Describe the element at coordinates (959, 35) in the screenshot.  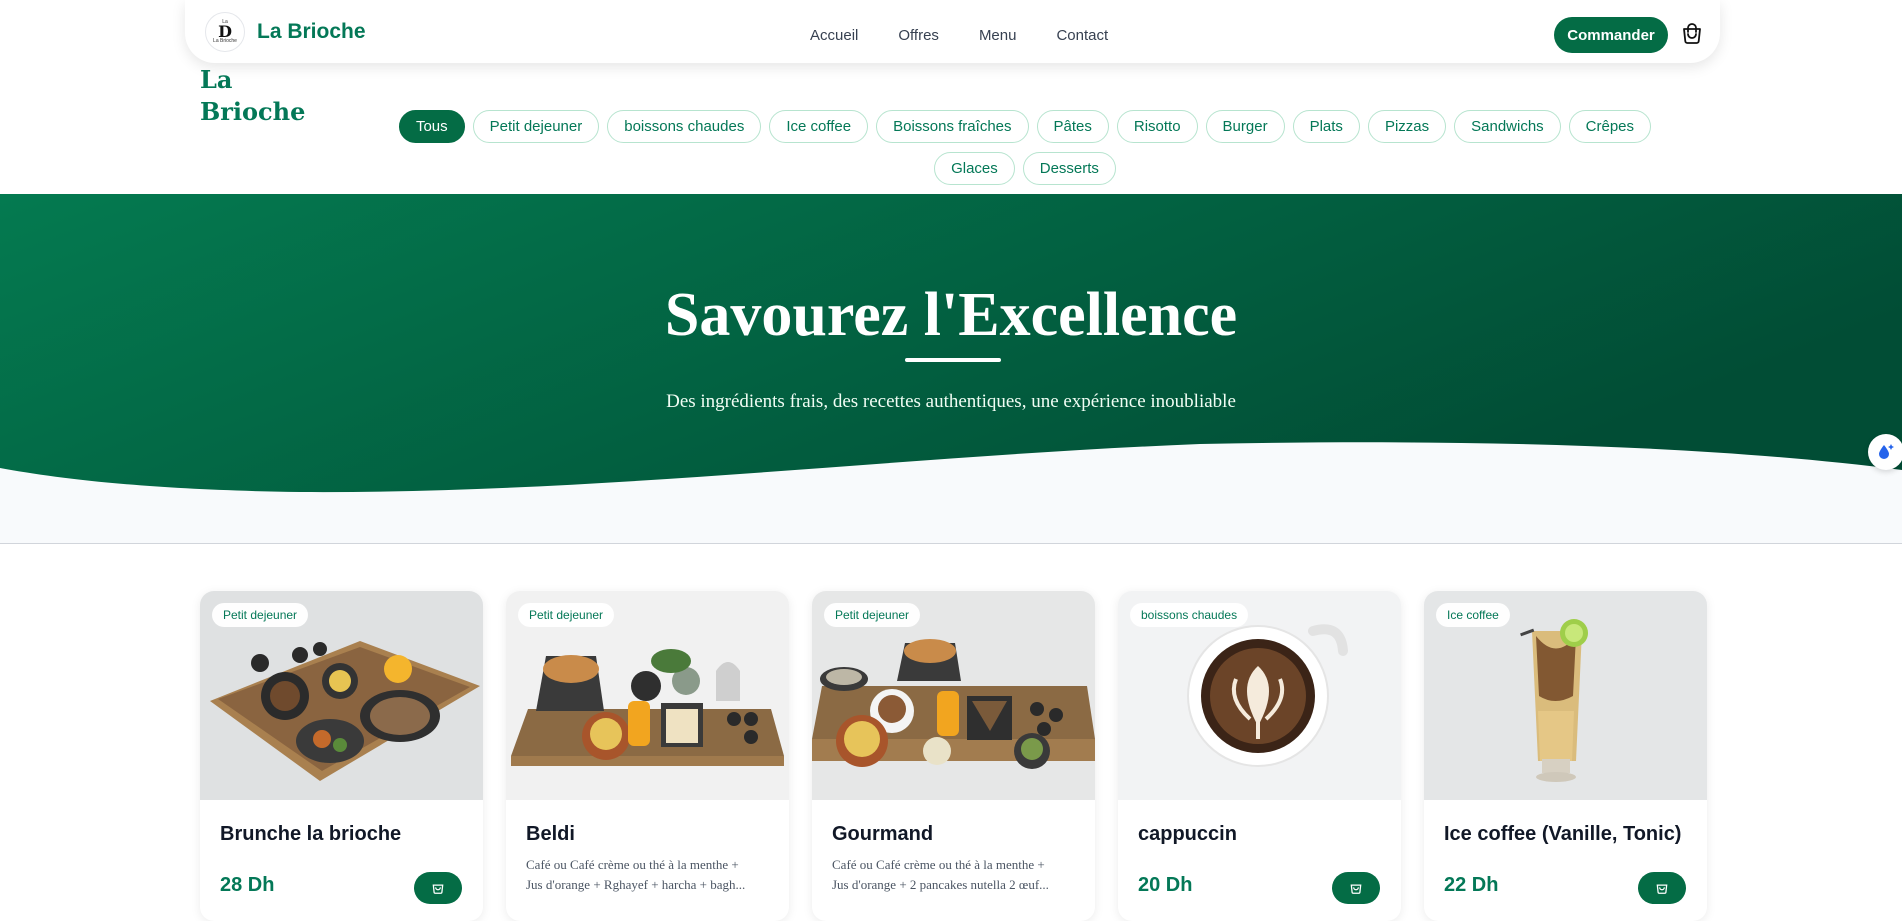
I see `main-menu: Accueil Offres Menu Contact` at that location.